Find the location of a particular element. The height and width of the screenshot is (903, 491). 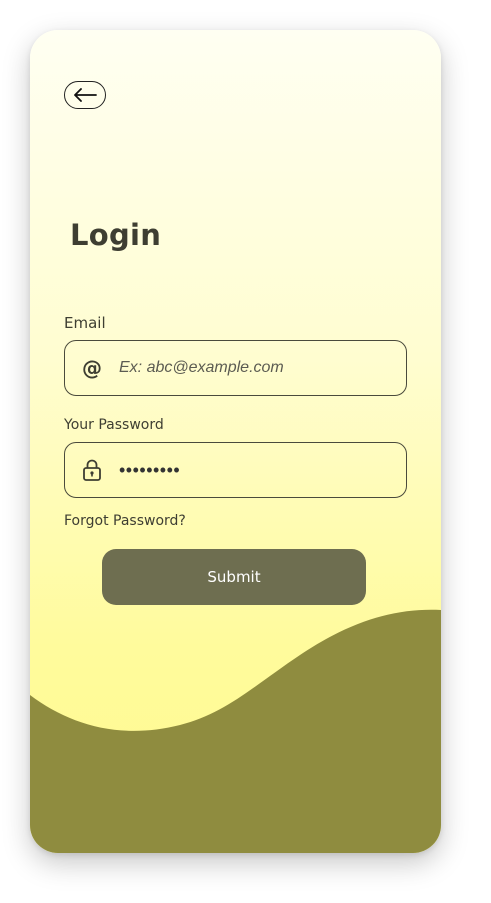

back-button is located at coordinates (85, 95).